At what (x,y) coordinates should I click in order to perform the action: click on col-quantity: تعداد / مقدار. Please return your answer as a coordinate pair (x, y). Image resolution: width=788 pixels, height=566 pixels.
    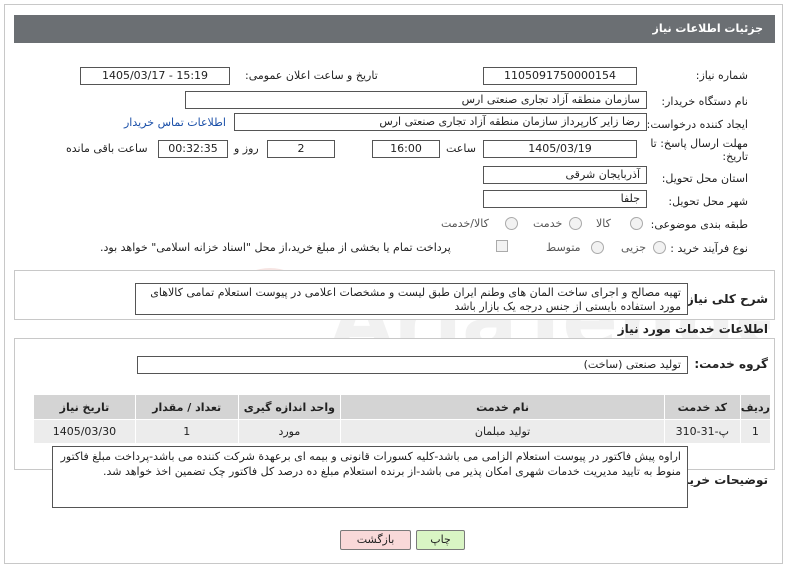
    Looking at the image, I should click on (186, 407).